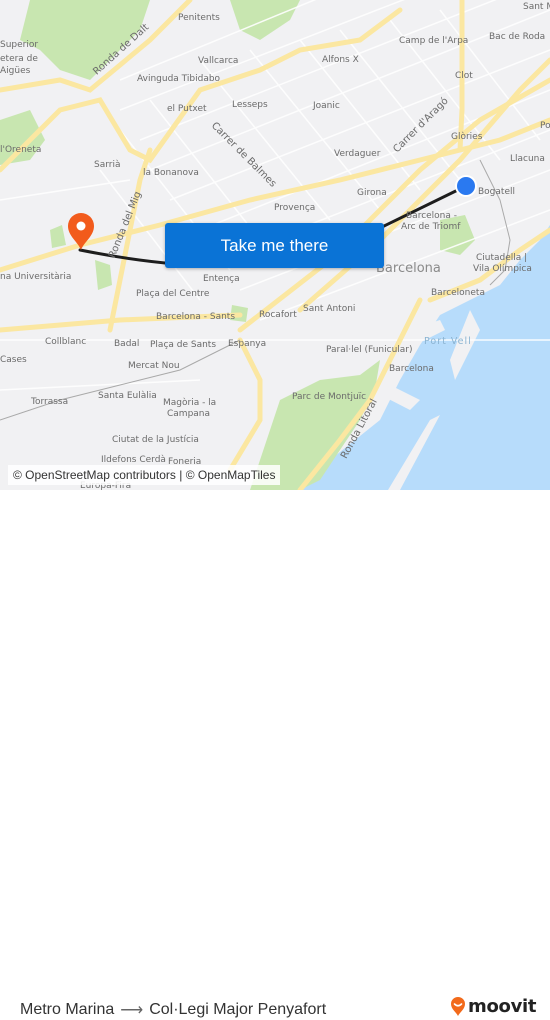  I want to click on map-label-ciutat-justicia: Ciutat de la Justícia, so click(155, 440).